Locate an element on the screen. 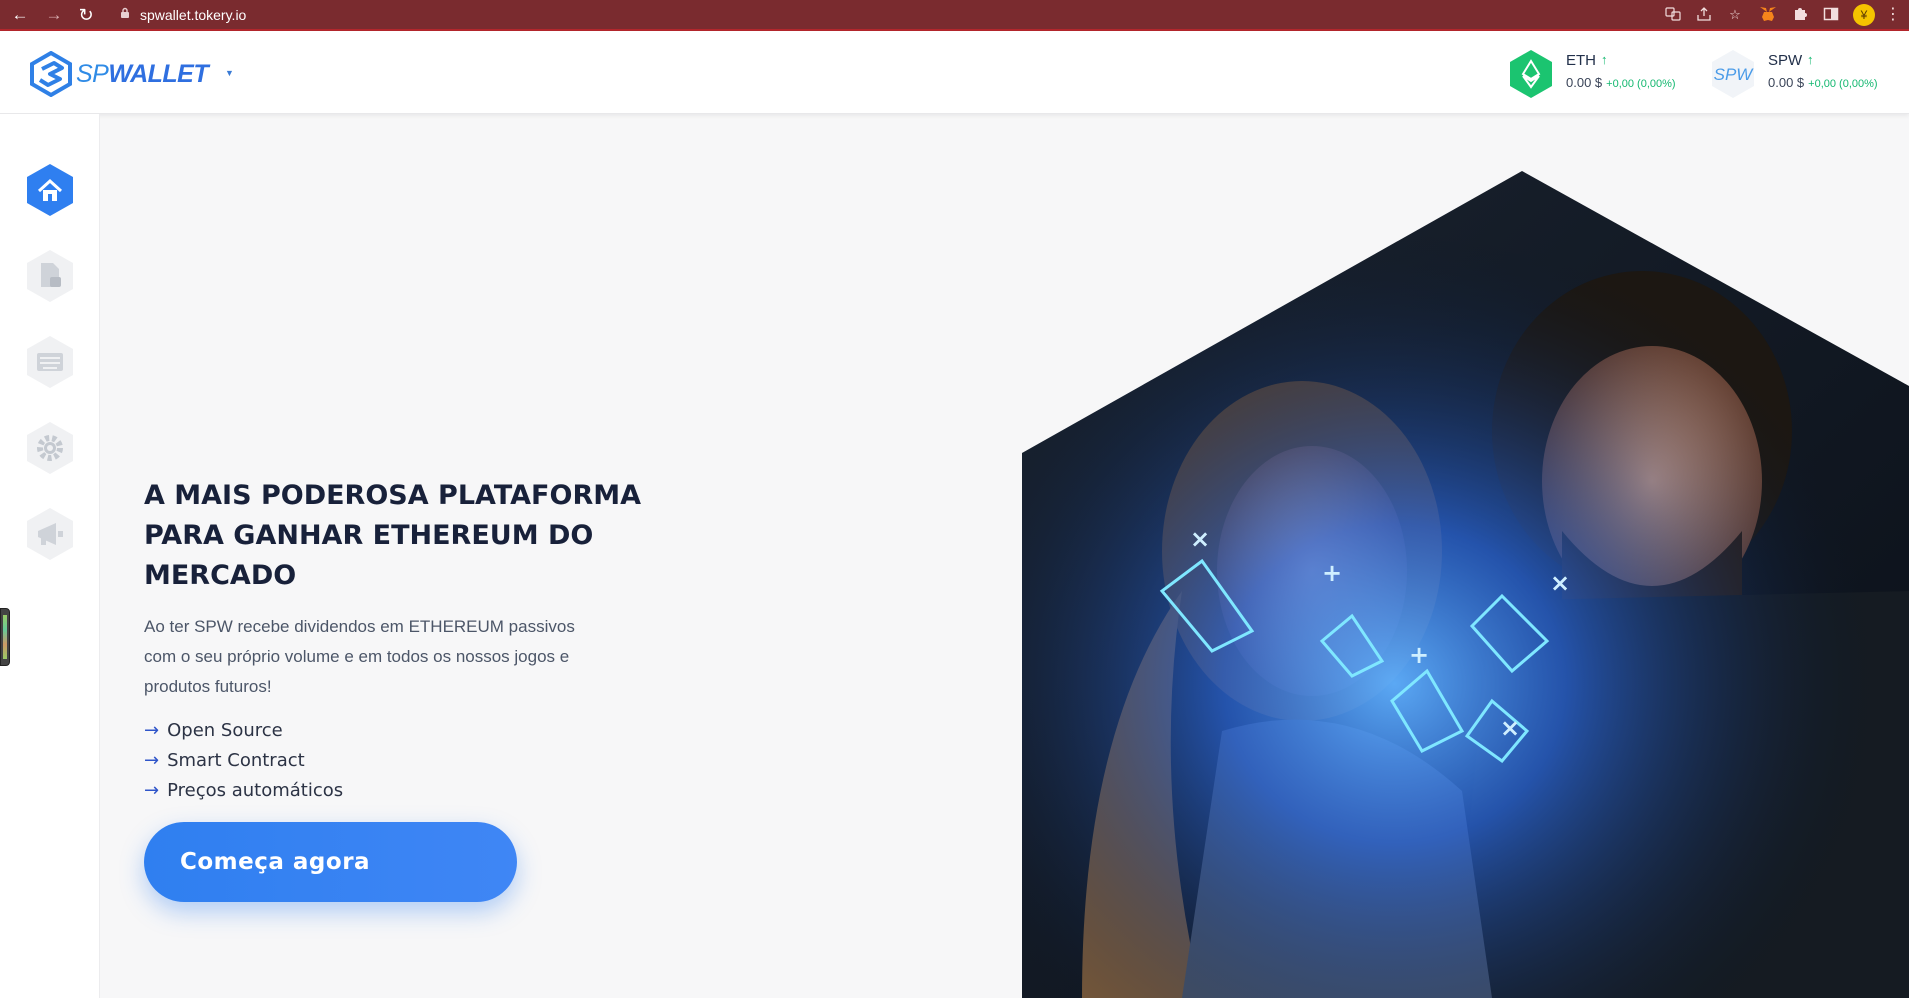 The width and height of the screenshot is (1909, 998). chevron-down-icon: ▼ is located at coordinates (229, 73).